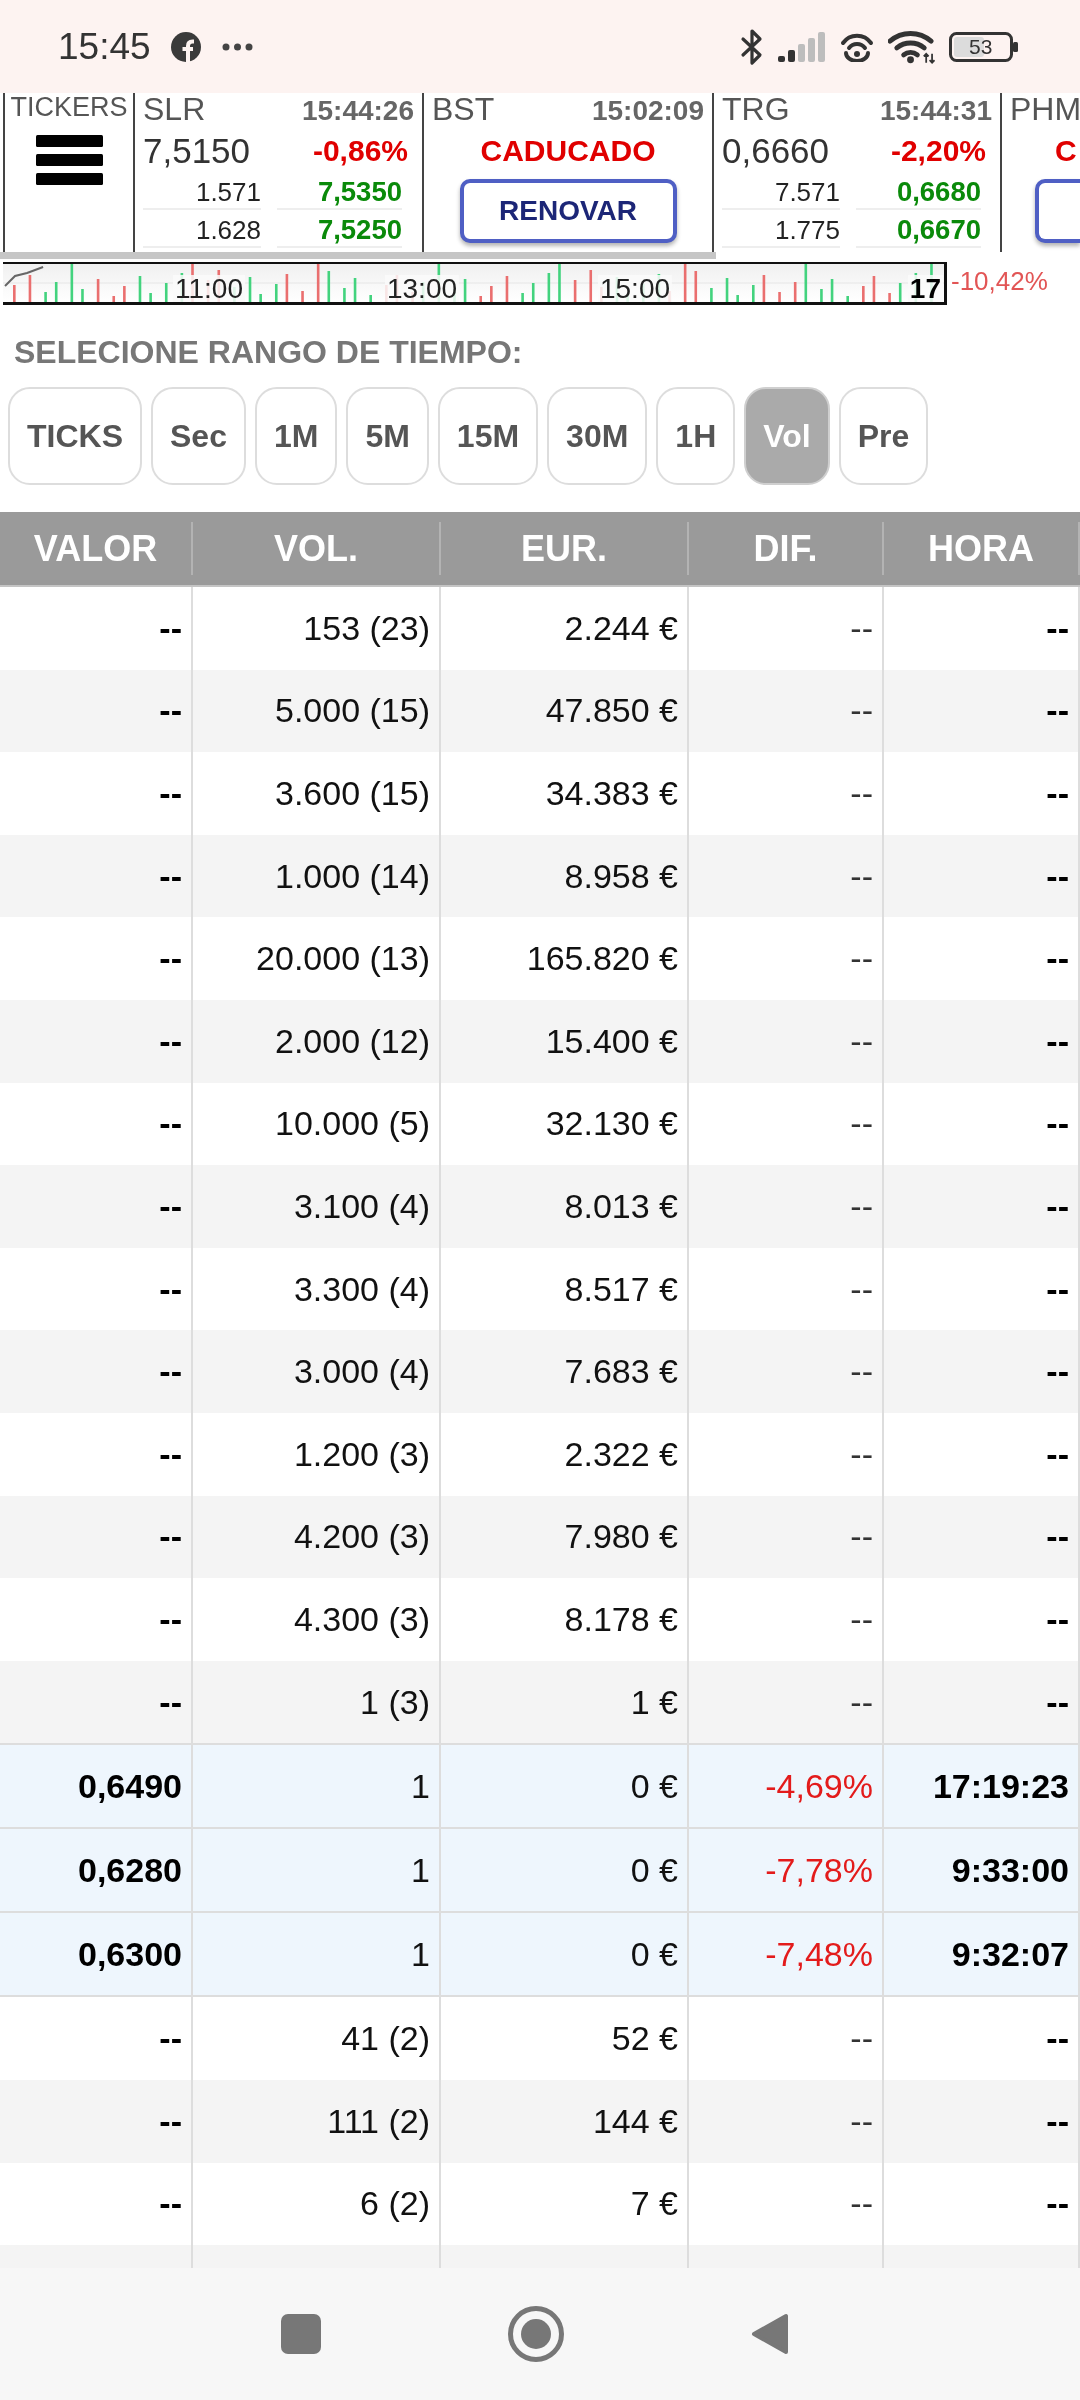 Image resolution: width=1080 pixels, height=2400 pixels. What do you see at coordinates (635, 288) in the screenshot?
I see `time-axis-label: 15:00` at bounding box center [635, 288].